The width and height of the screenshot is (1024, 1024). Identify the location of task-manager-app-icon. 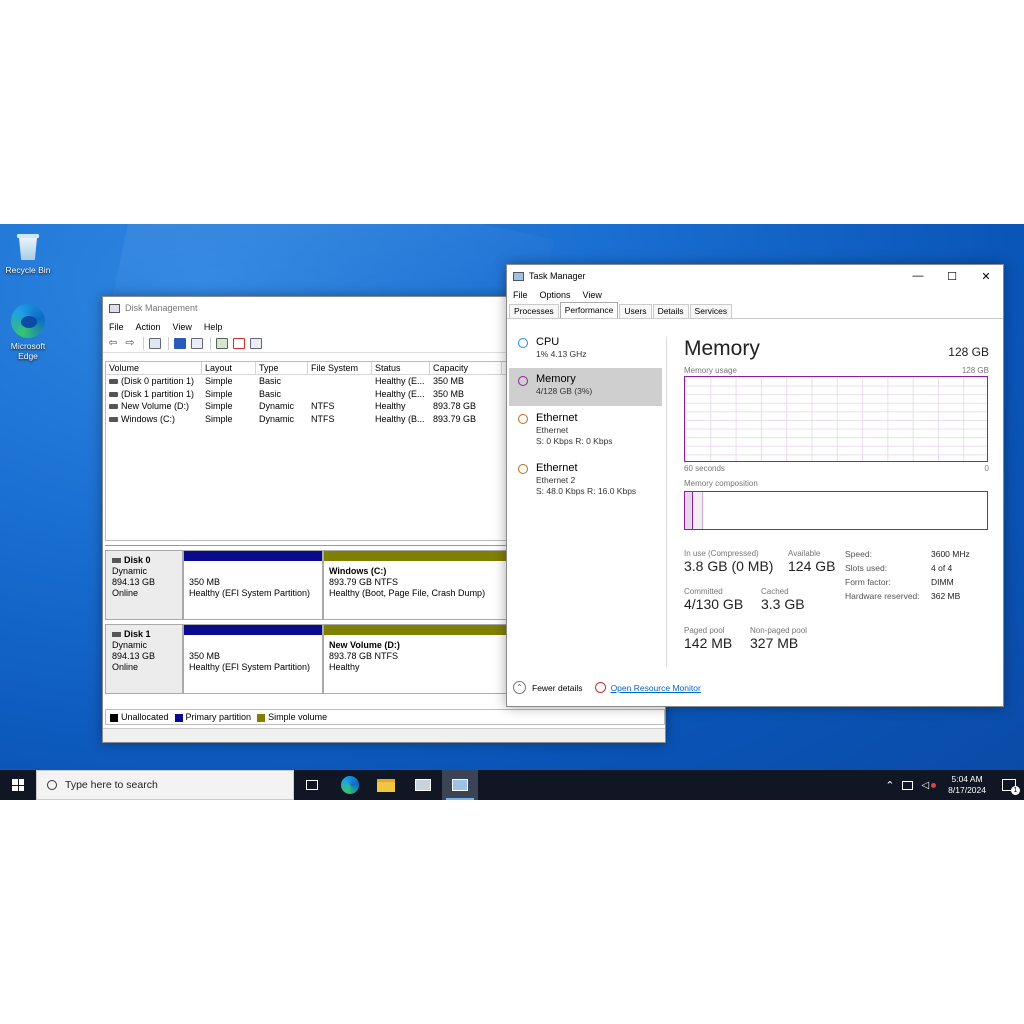
(518, 276).